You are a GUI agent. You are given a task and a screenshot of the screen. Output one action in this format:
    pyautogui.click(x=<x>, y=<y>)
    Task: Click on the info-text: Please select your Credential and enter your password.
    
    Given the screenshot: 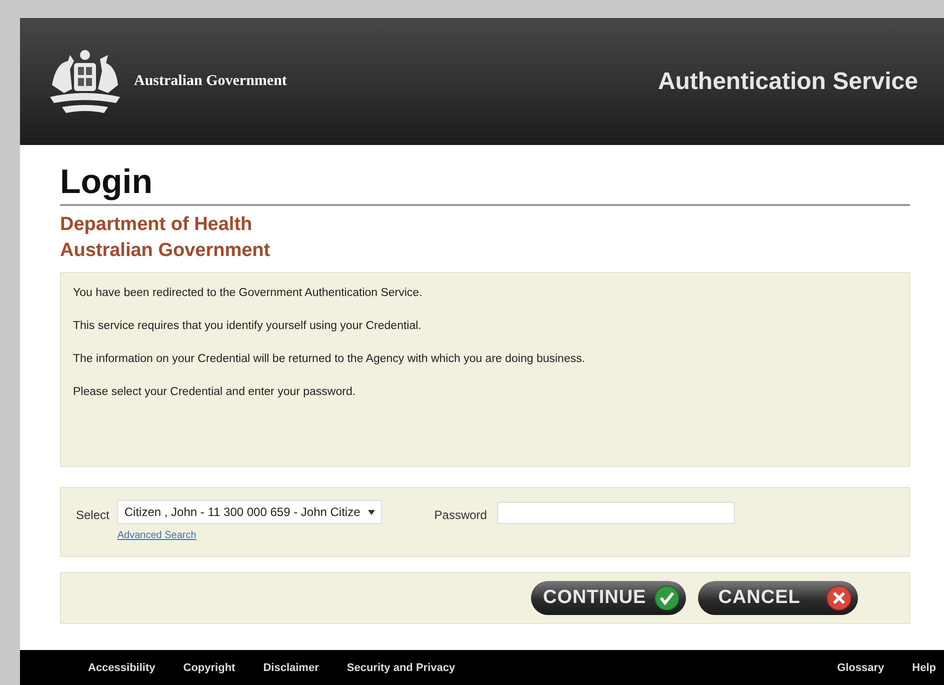 What is the action you would take?
    pyautogui.click(x=214, y=392)
    